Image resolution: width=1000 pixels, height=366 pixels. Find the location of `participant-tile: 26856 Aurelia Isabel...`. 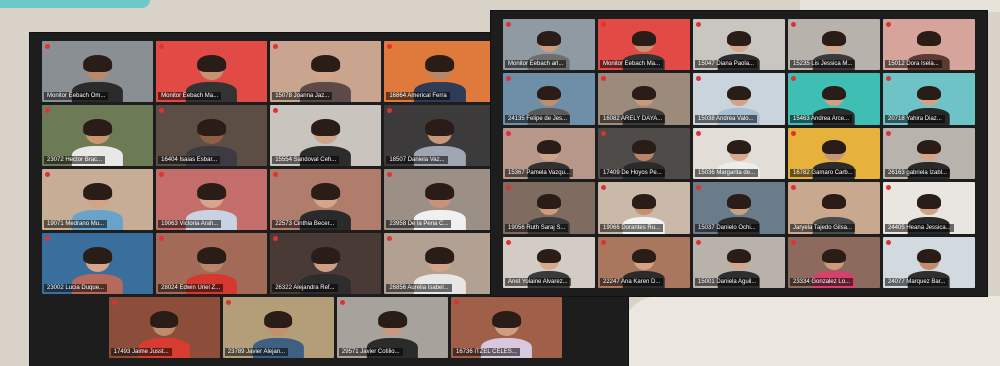

participant-tile: 26856 Aurelia Isabel... is located at coordinates (440, 263).